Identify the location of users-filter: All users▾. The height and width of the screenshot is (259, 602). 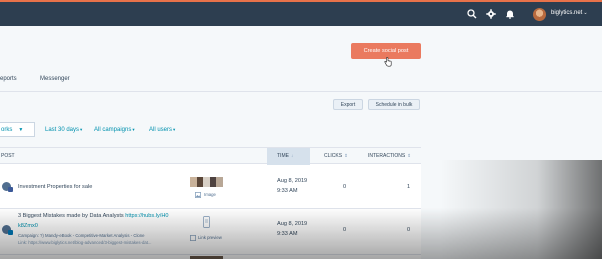
(162, 130).